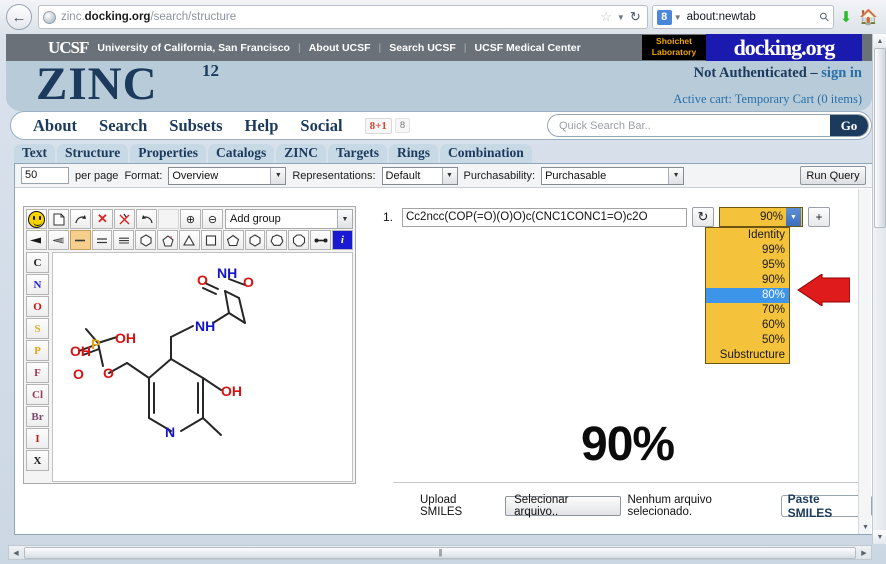  I want to click on element-button-c: C, so click(37, 262).